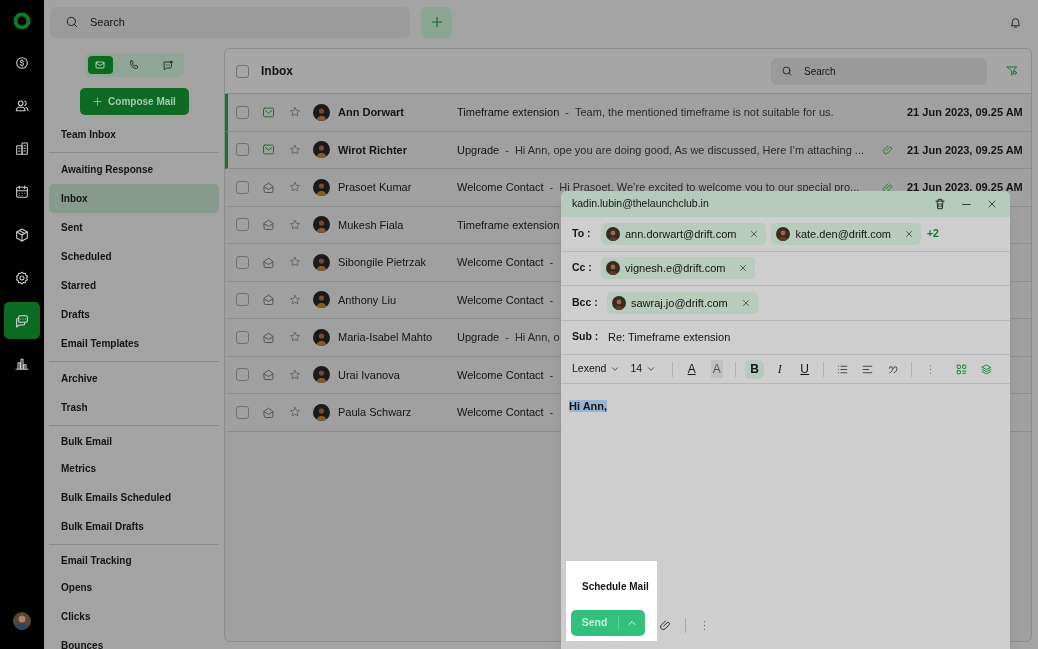 The width and height of the screenshot is (1038, 649). I want to click on format-button: B, so click(755, 369).